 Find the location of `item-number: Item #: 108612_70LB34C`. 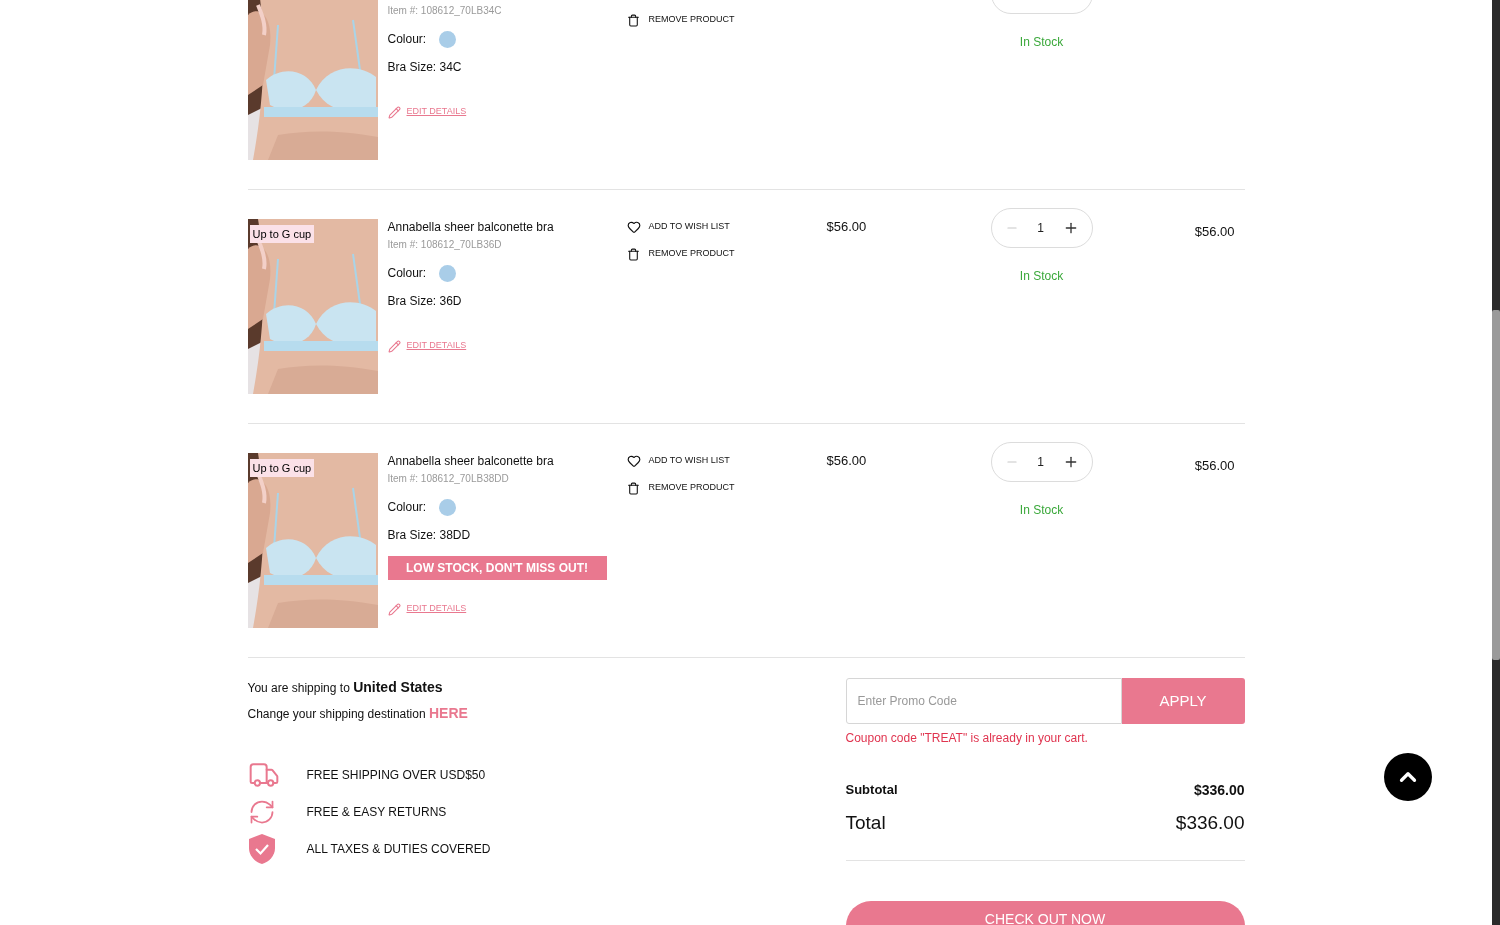

item-number: Item #: 108612_70LB34C is located at coordinates (445, 11).